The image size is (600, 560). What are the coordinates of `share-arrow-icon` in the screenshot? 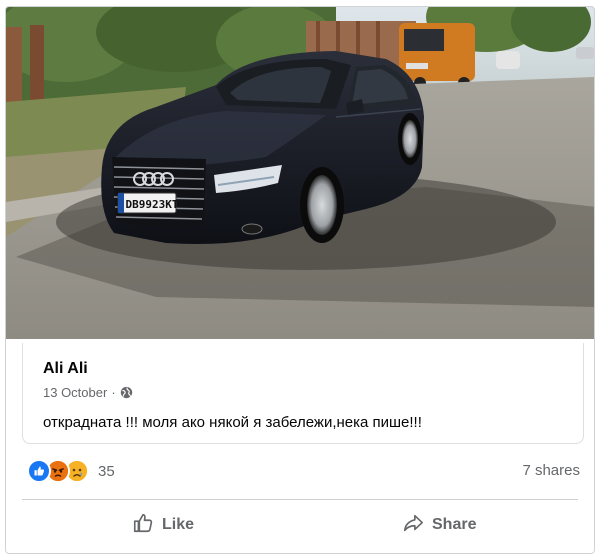 It's located at (413, 525).